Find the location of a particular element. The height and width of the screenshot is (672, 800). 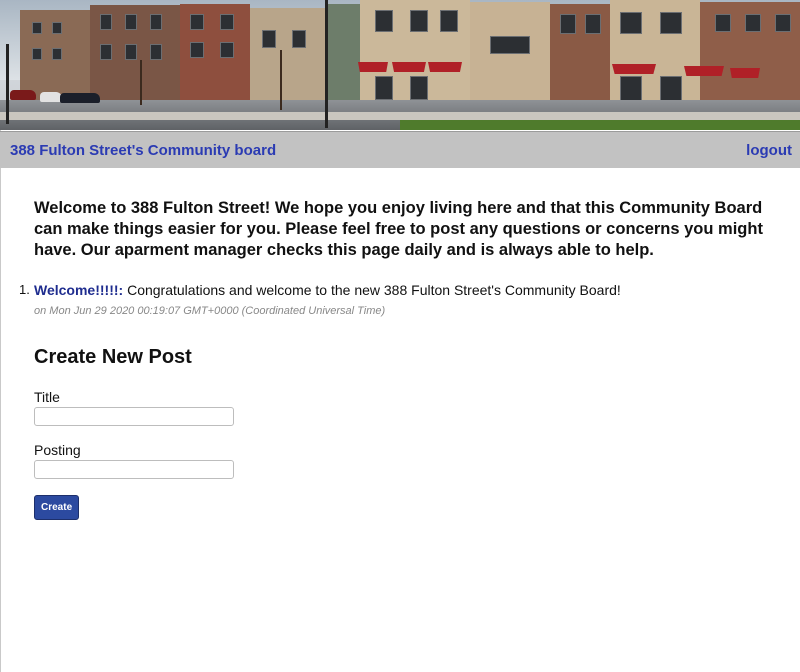

create-button: Create is located at coordinates (57, 507).